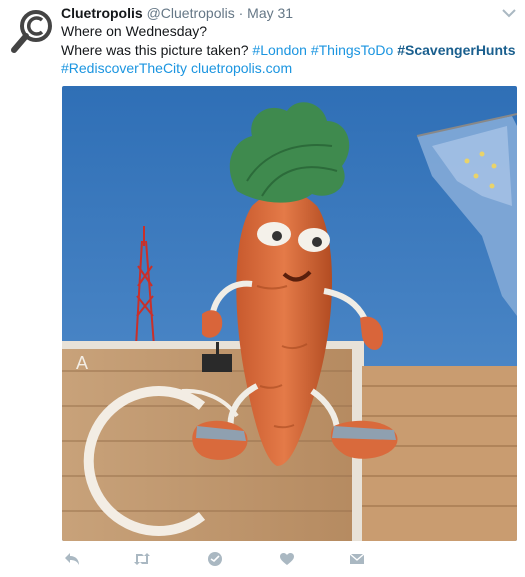 The height and width of the screenshot is (577, 525). Describe the element at coordinates (509, 12) in the screenshot. I see `chevron-down-icon` at that location.